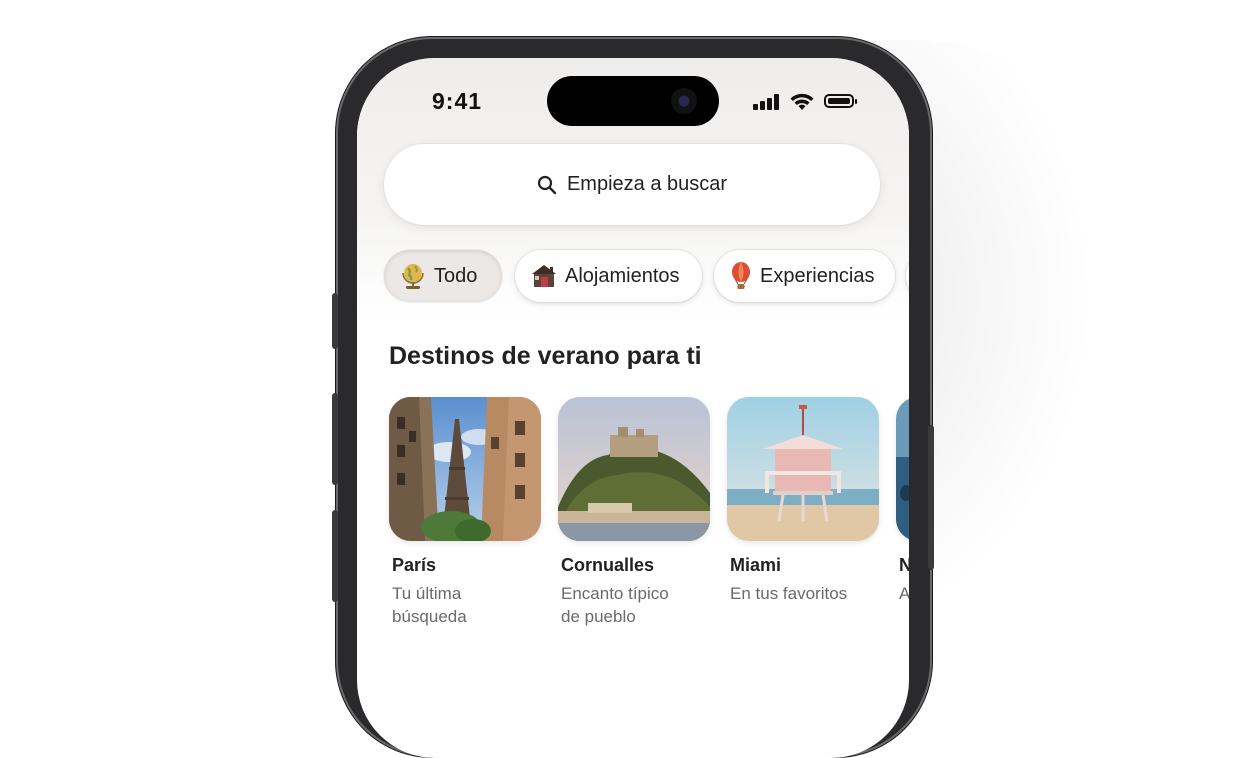 The width and height of the screenshot is (1258, 758). Describe the element at coordinates (429, 605) in the screenshot. I see `destination-subtitle: Tu última búsqueda` at that location.